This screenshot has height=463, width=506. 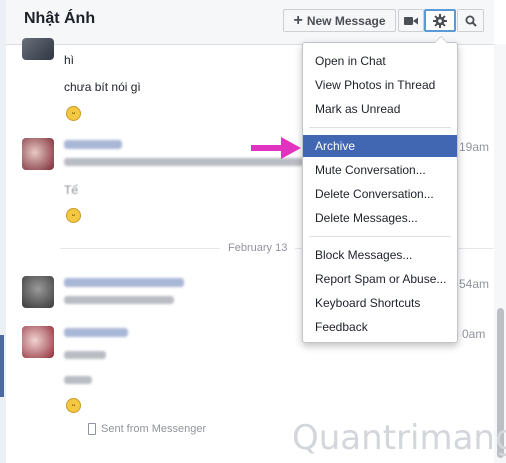 I want to click on selected-thread-indicator, so click(x=2, y=366).